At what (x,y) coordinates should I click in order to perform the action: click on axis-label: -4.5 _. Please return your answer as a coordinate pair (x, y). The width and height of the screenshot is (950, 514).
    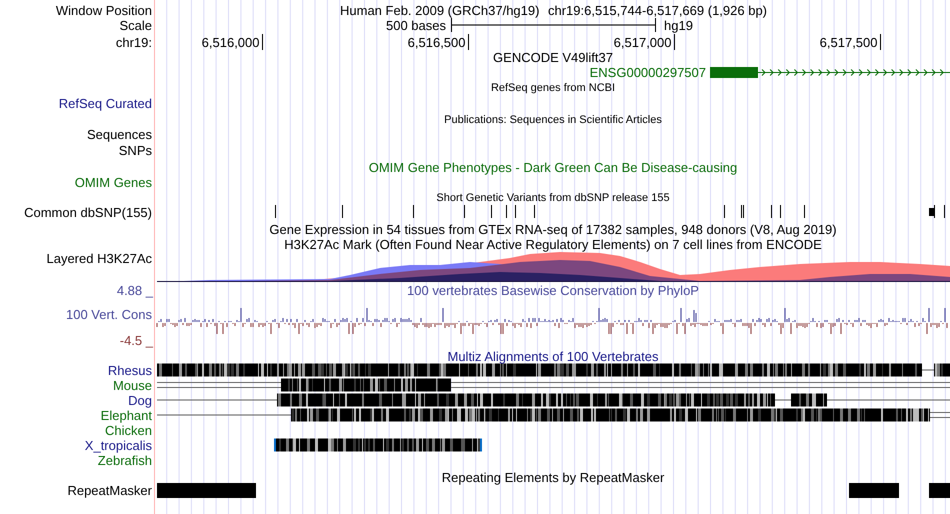
    Looking at the image, I should click on (136, 340).